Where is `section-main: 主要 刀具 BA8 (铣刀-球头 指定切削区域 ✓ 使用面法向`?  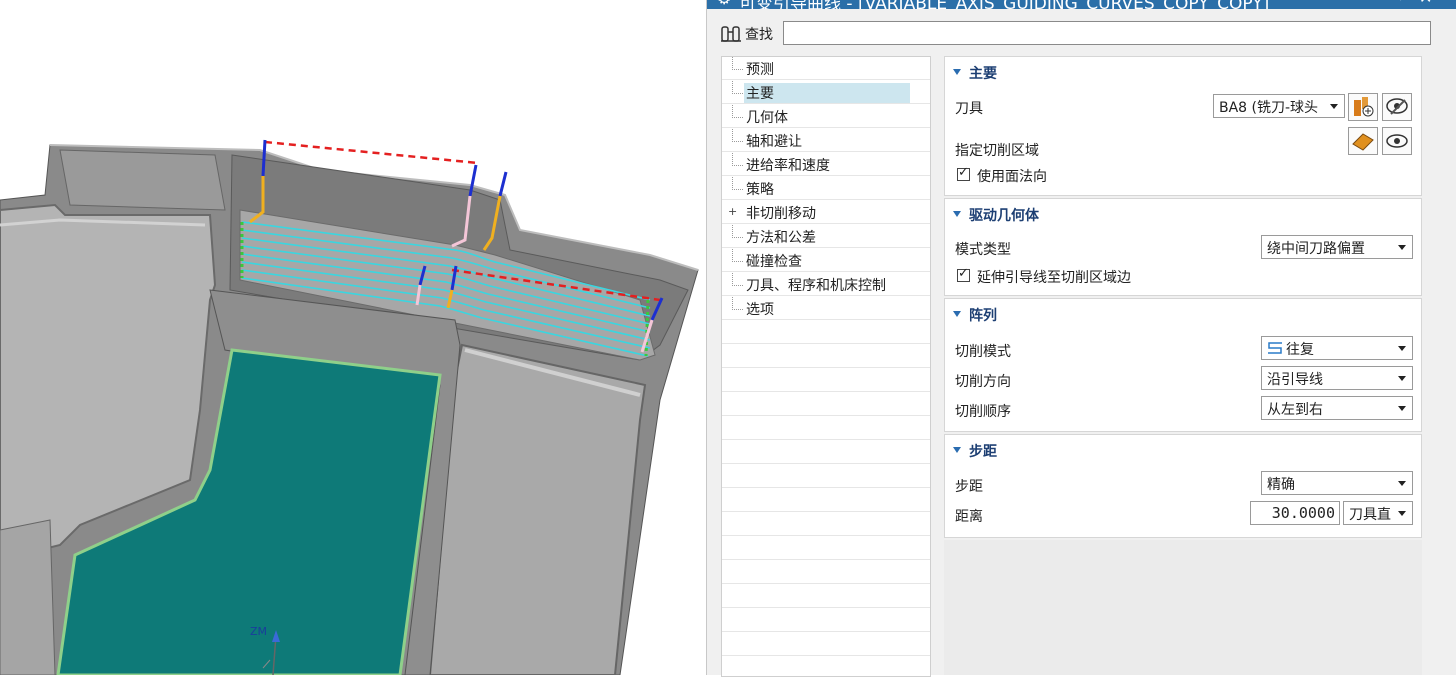 section-main: 主要 刀具 BA8 (铣刀-球头 指定切削区域 ✓ 使用面法向 is located at coordinates (1183, 126).